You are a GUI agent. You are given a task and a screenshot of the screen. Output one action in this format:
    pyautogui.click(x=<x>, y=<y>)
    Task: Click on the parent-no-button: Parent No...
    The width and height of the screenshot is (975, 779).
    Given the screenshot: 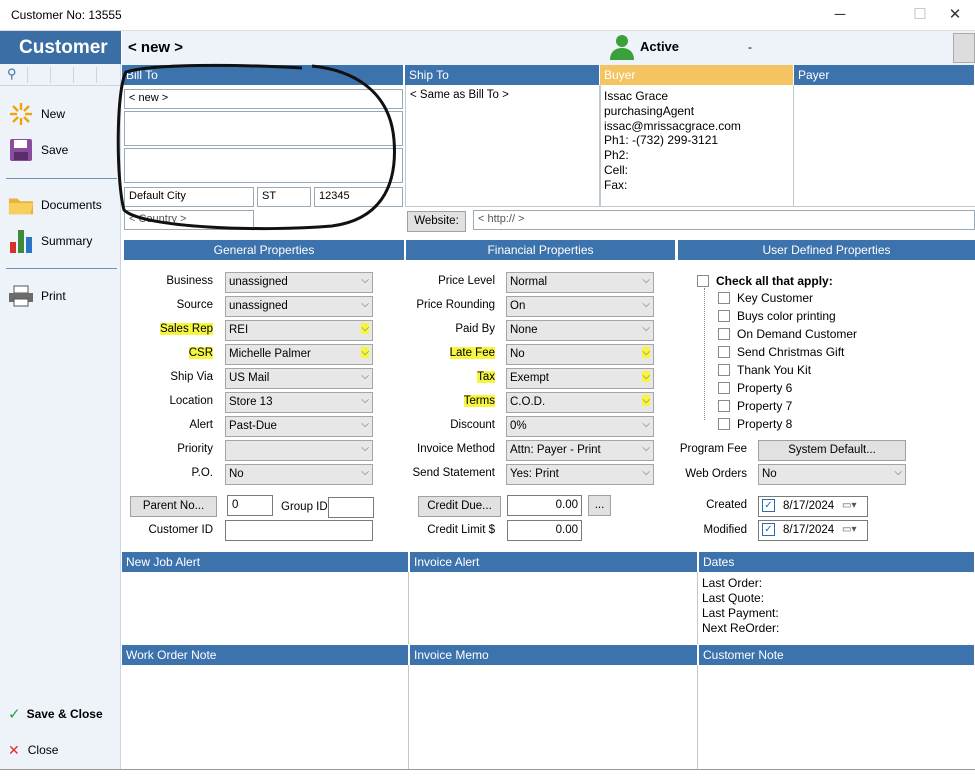 What is the action you would take?
    pyautogui.click(x=173, y=506)
    